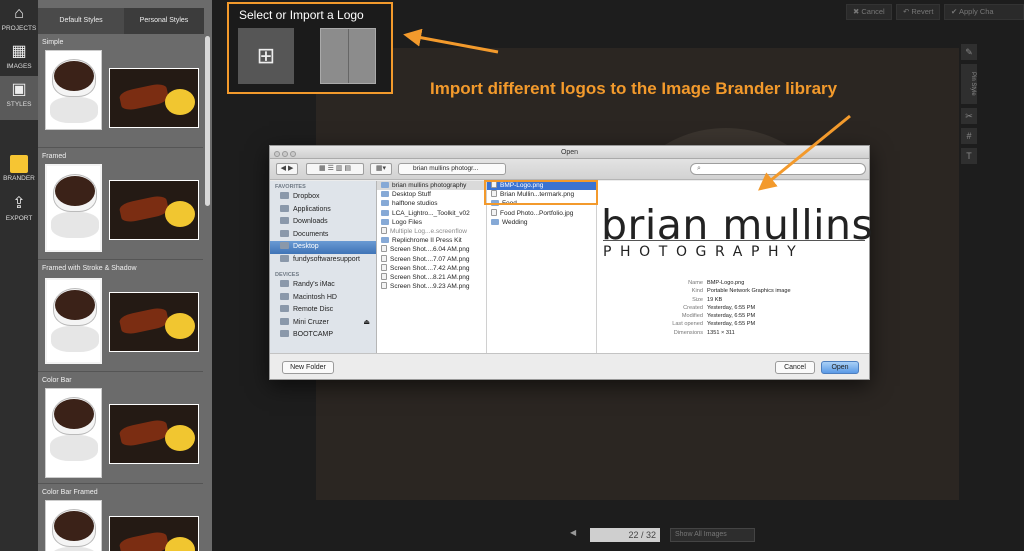  What do you see at coordinates (431, 203) in the screenshot?
I see `list-item: halftone studios` at bounding box center [431, 203].